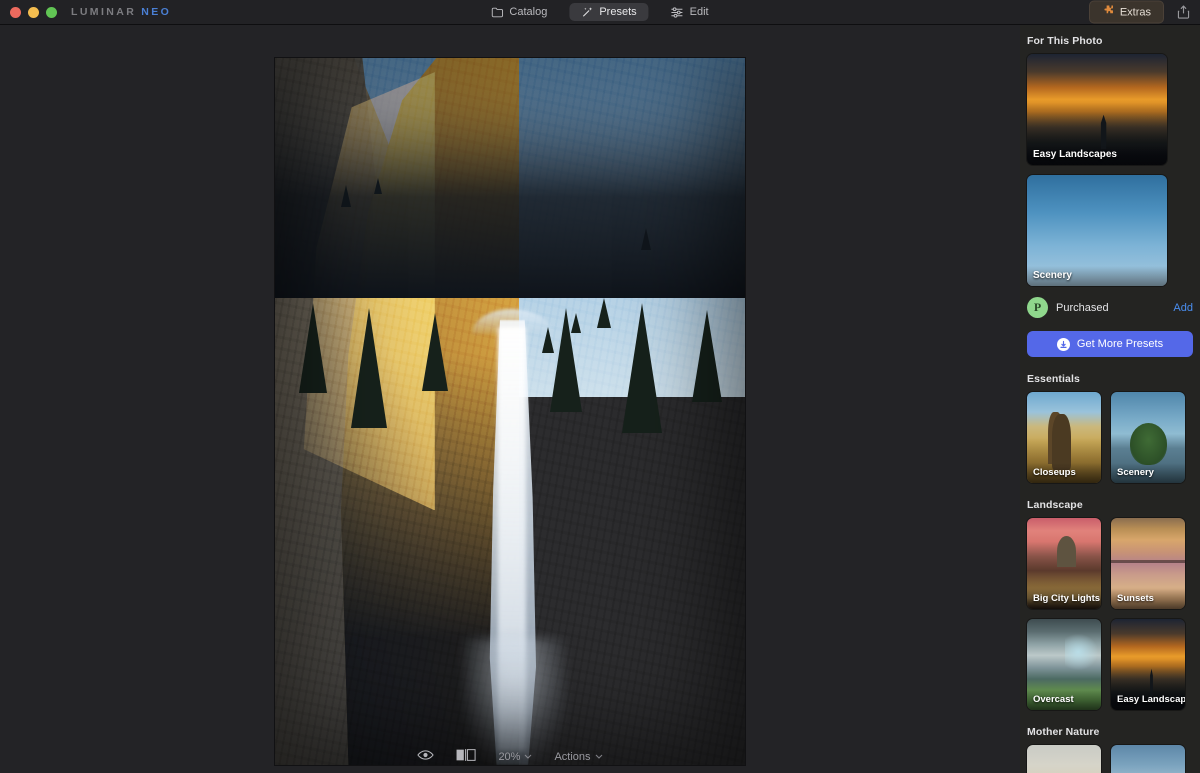  I want to click on tab-edit-label: Edit, so click(699, 12).